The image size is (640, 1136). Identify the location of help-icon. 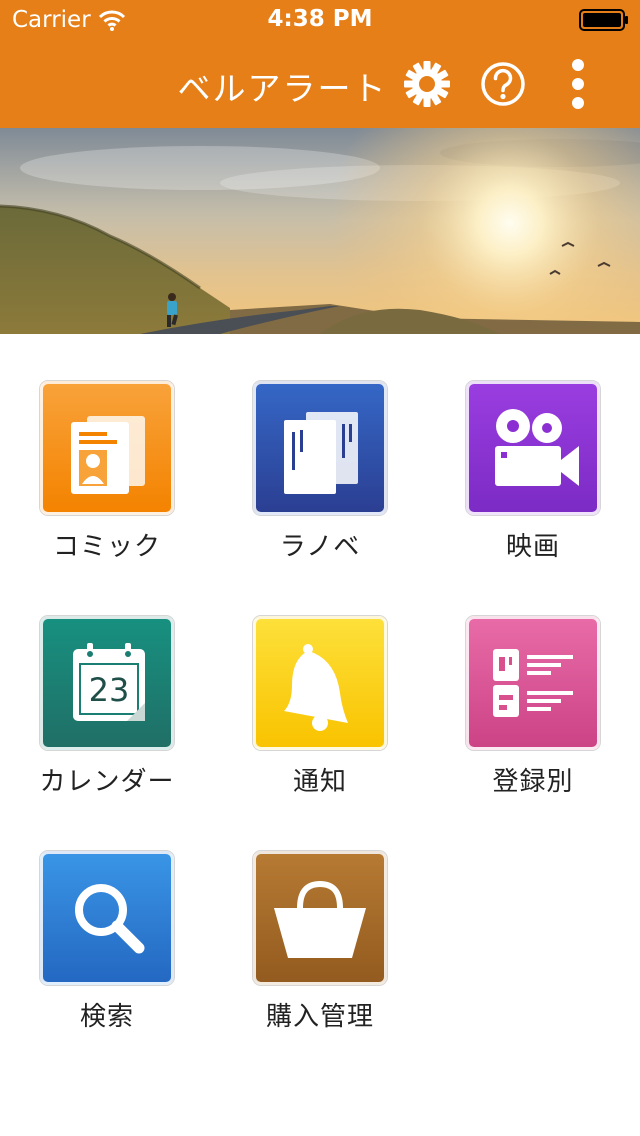
(503, 84).